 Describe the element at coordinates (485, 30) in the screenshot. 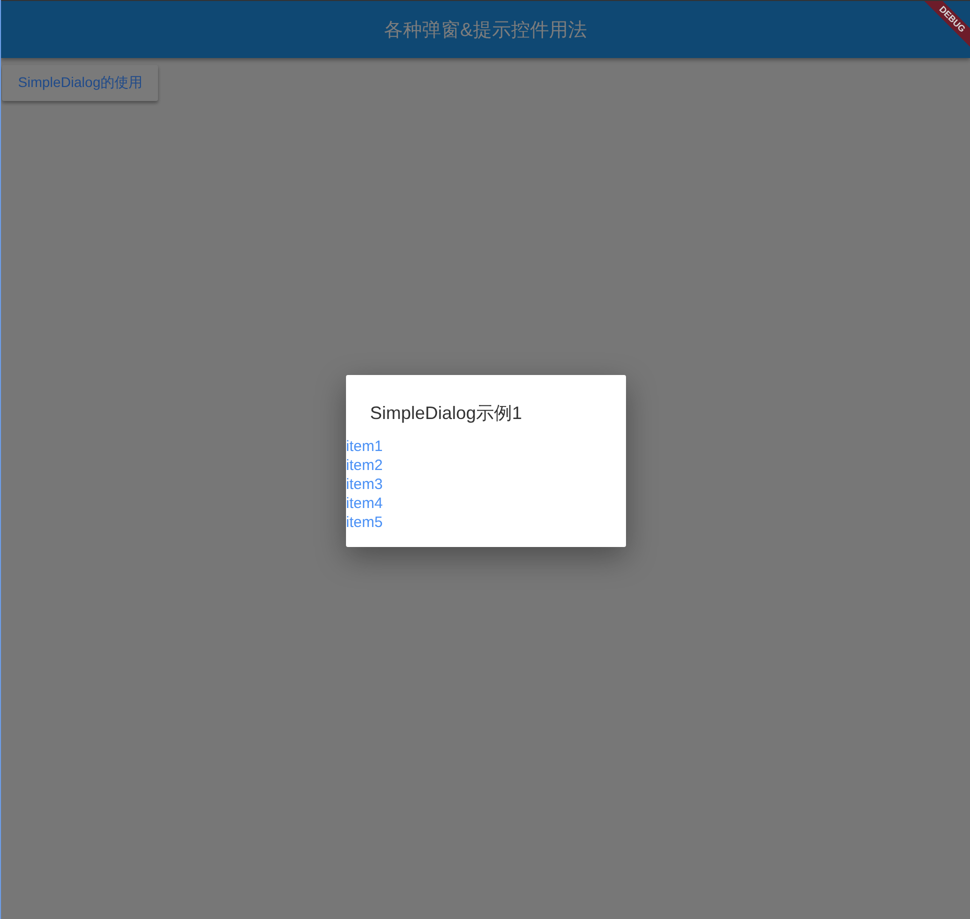

I see `app-title: 各种弹窗&提示控件用法` at that location.